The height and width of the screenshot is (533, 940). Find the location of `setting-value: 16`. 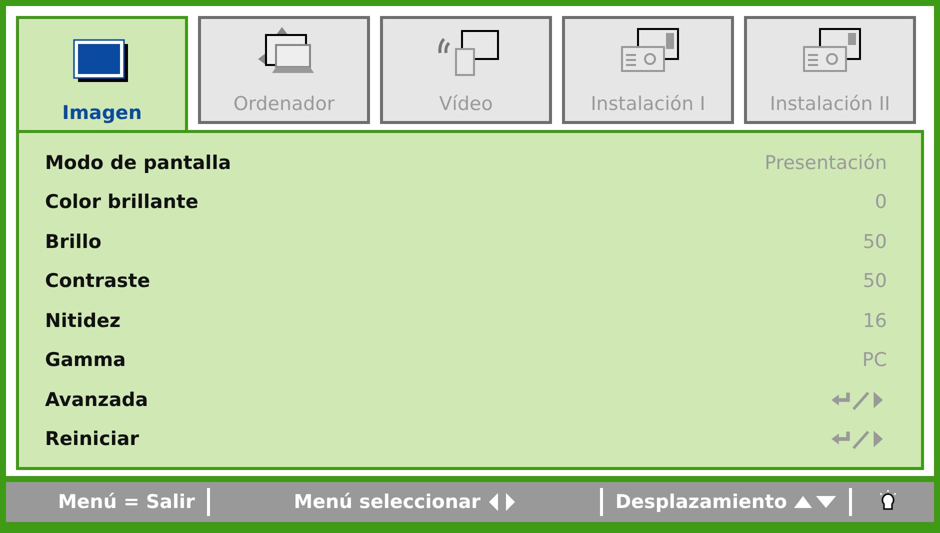

setting-value: 16 is located at coordinates (874, 321).